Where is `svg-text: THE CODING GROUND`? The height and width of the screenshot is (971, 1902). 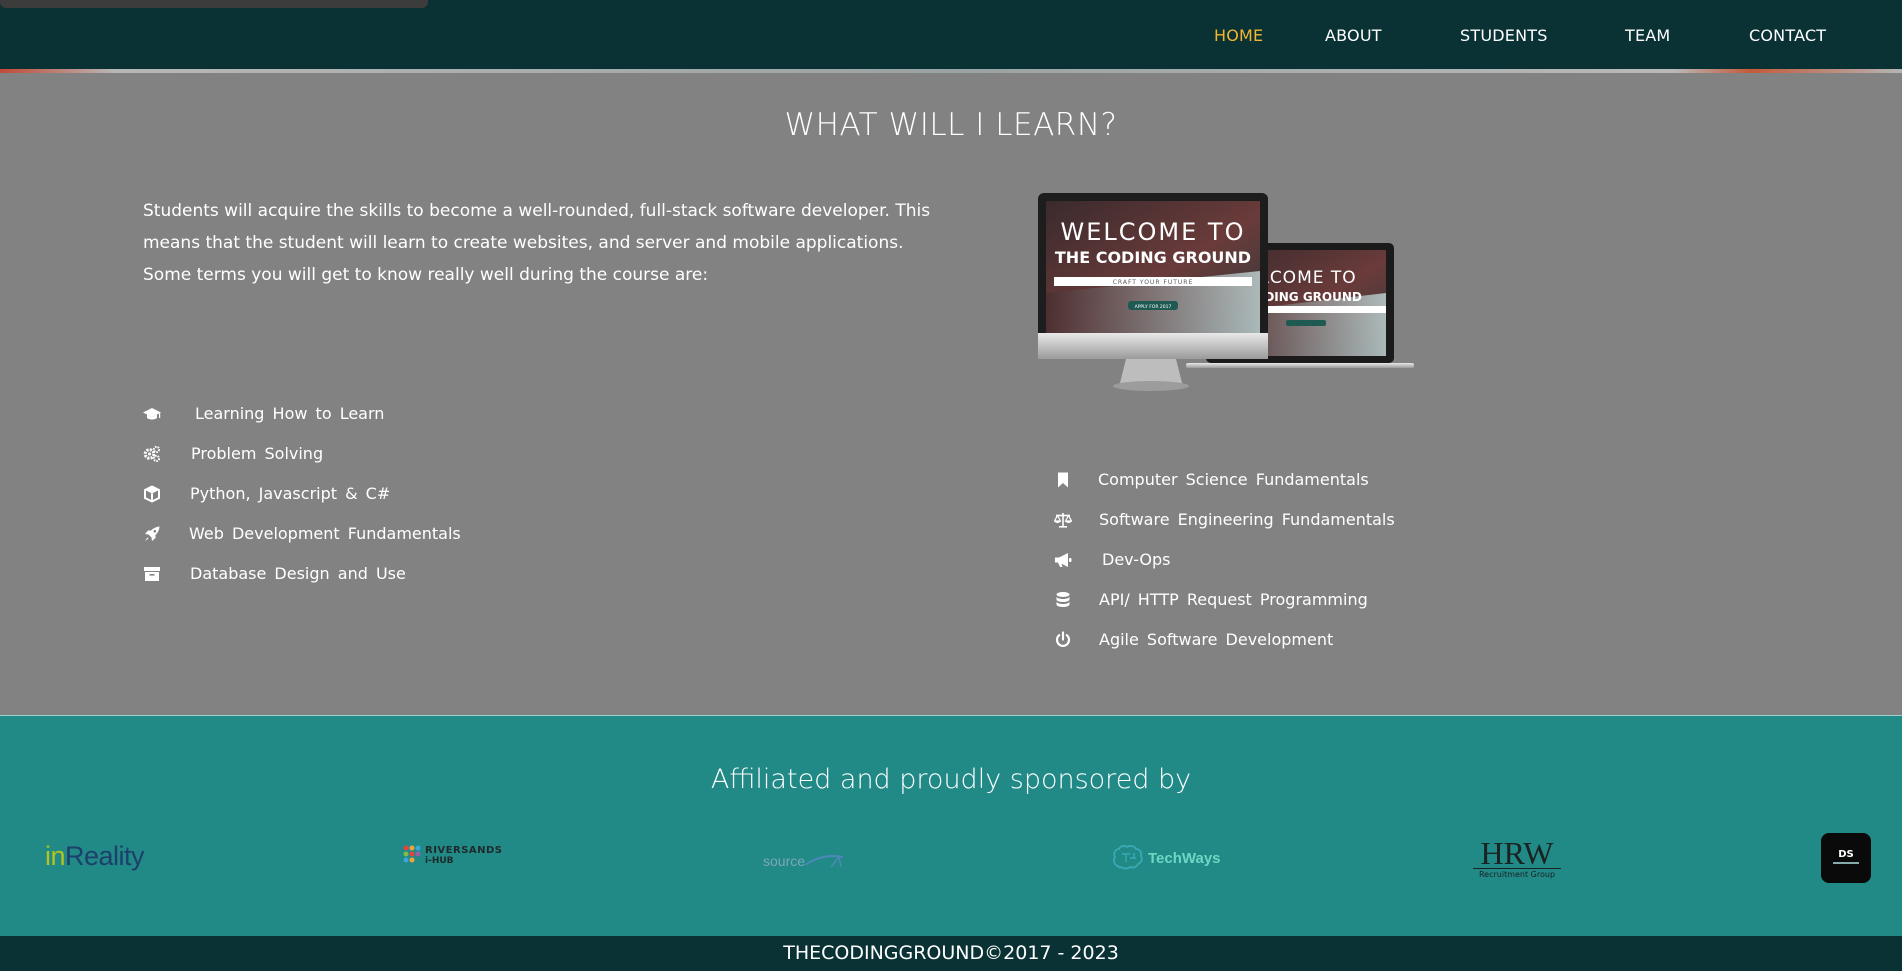
svg-text: THE CODING GROUND is located at coordinates (1153, 257).